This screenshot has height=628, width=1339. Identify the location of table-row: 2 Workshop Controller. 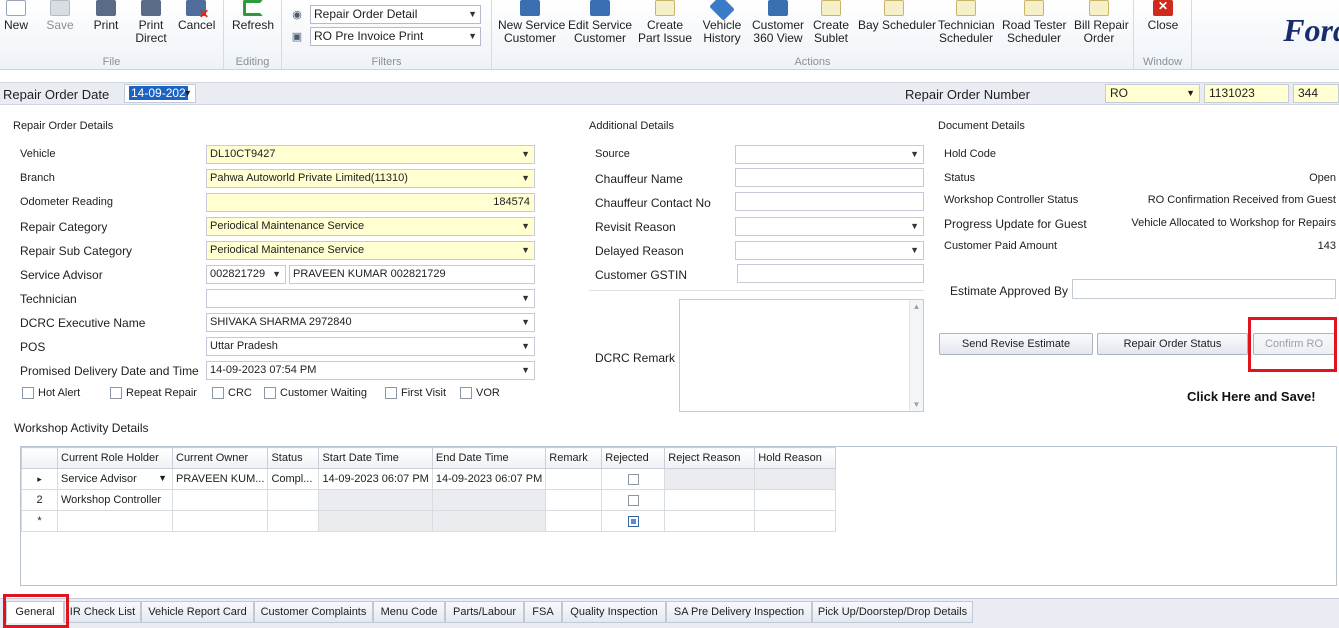
(429, 500).